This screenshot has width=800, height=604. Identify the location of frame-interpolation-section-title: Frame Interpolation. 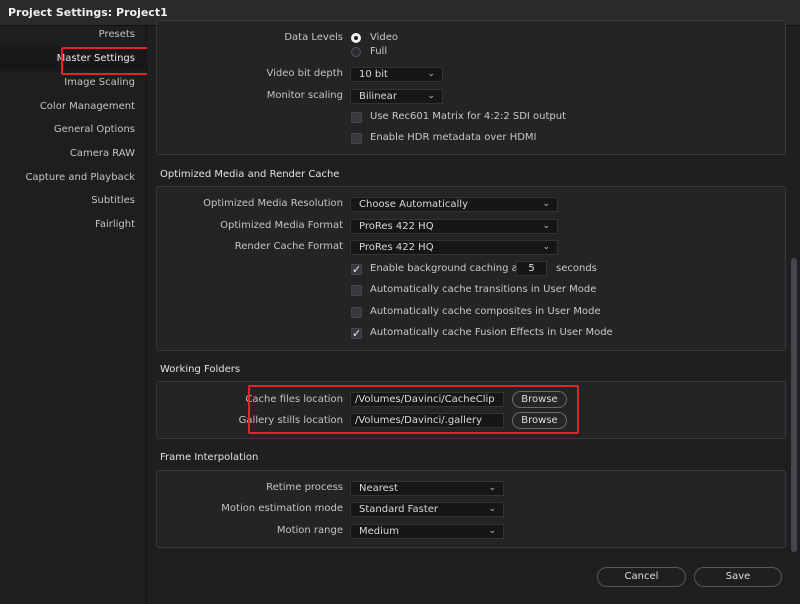
(209, 457).